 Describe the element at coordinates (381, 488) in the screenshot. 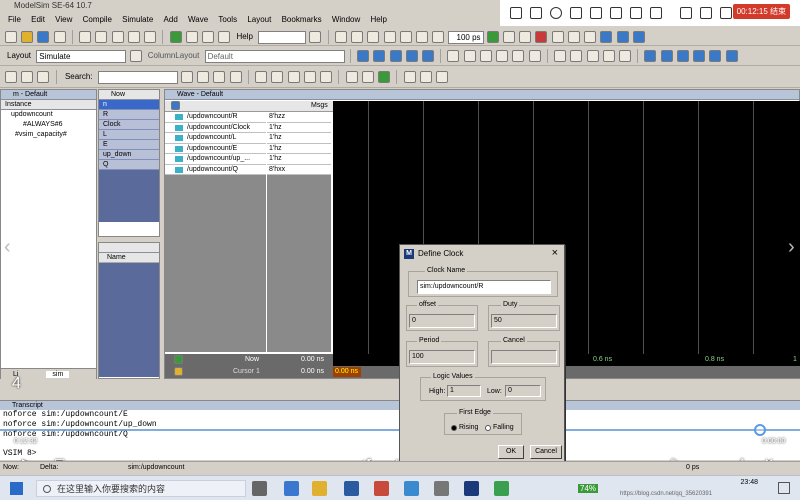

I see `app-red-icon` at that location.